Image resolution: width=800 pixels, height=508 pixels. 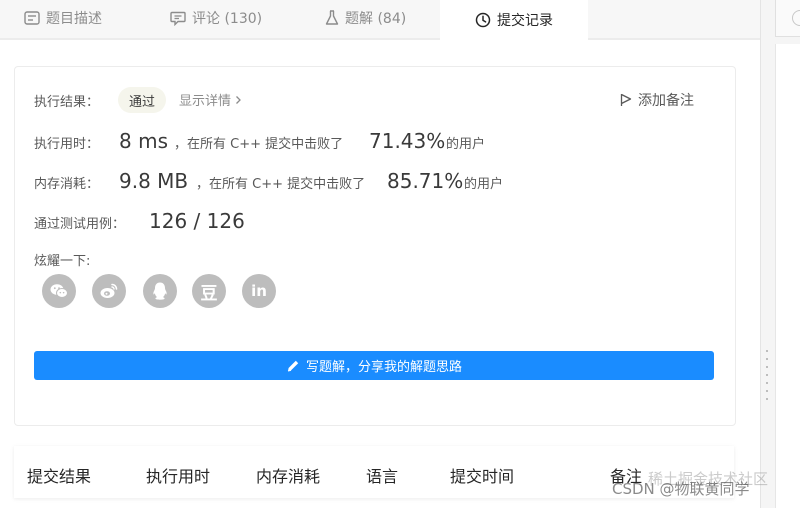 What do you see at coordinates (383, 367) in the screenshot?
I see `write-solution-label: 写题解，分享我的解题思路` at bounding box center [383, 367].